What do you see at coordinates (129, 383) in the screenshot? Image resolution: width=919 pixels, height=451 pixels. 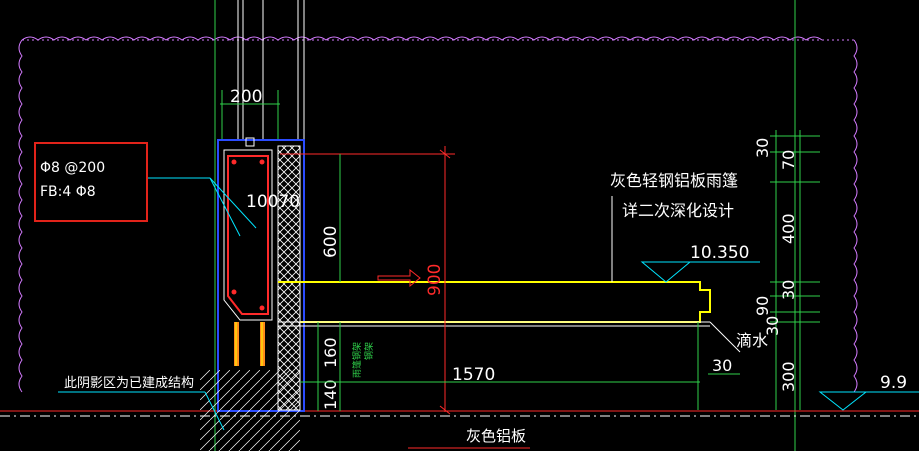 I see `existing-structure-note: 此阴影区为已建成结构` at bounding box center [129, 383].